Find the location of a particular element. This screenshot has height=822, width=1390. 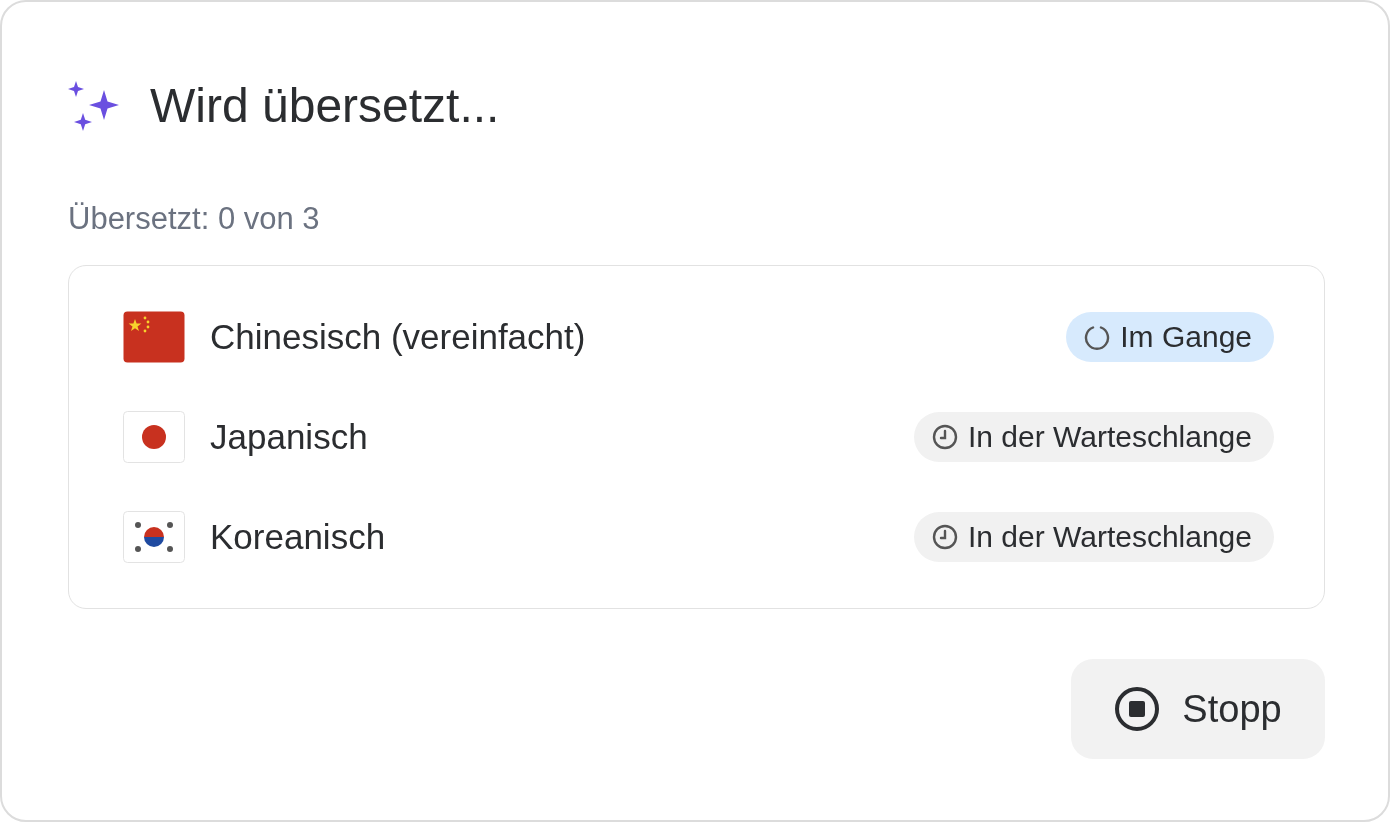

stop-icon is located at coordinates (1137, 709).